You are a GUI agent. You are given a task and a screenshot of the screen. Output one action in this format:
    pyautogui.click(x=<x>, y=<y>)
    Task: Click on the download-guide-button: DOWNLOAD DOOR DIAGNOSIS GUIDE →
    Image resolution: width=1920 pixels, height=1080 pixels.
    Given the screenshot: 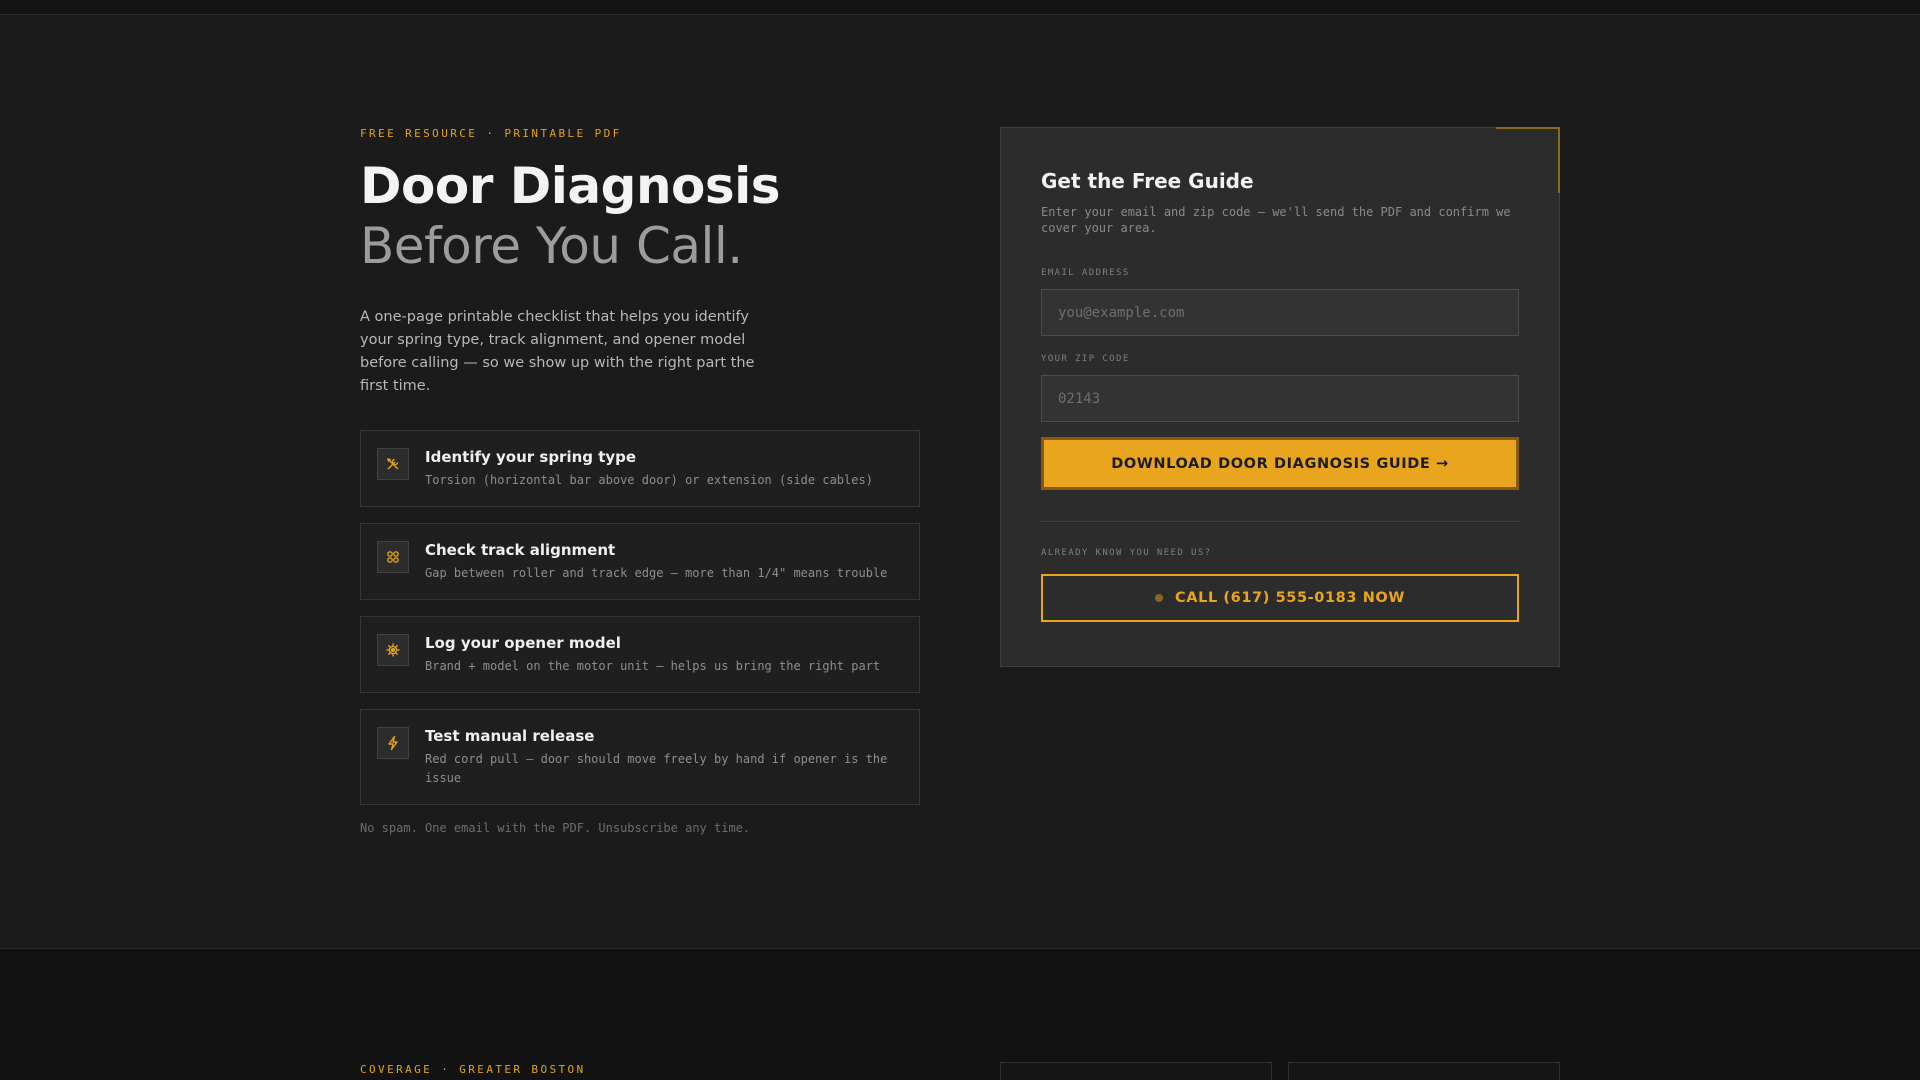 What is the action you would take?
    pyautogui.click(x=1280, y=463)
    